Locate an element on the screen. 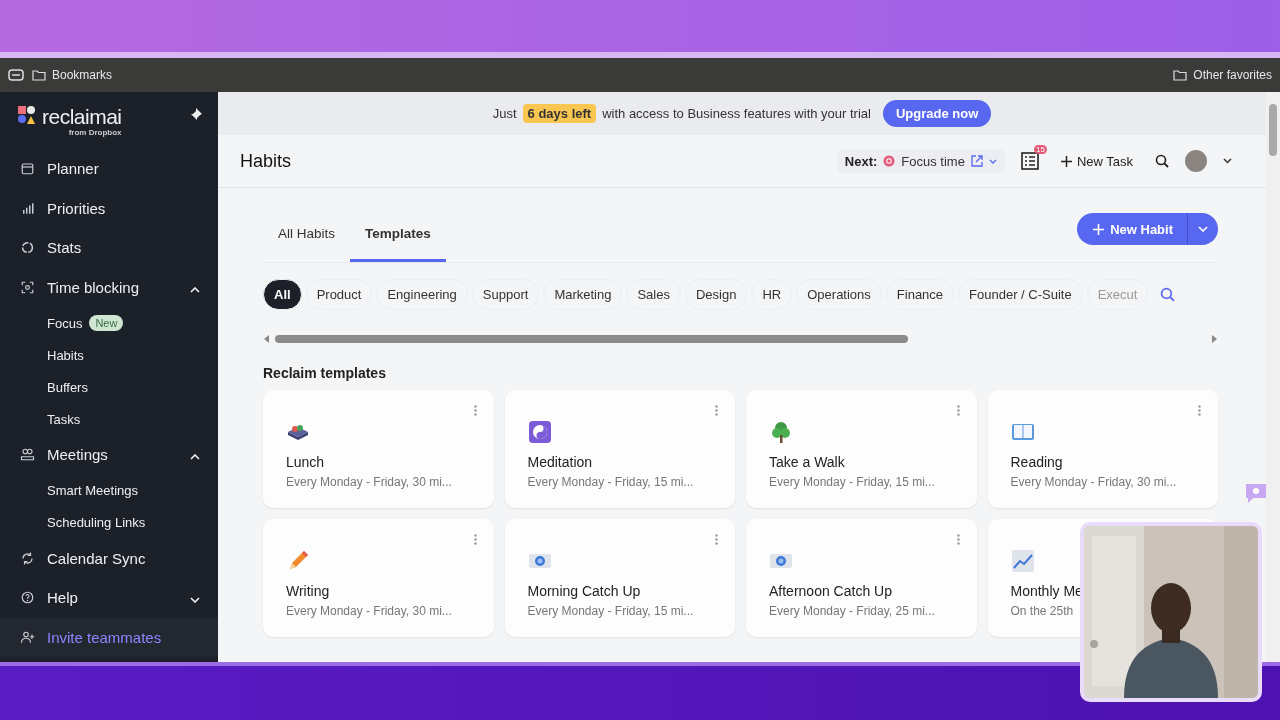 The image size is (1280, 720). filter-chip: Design is located at coordinates (716, 294).